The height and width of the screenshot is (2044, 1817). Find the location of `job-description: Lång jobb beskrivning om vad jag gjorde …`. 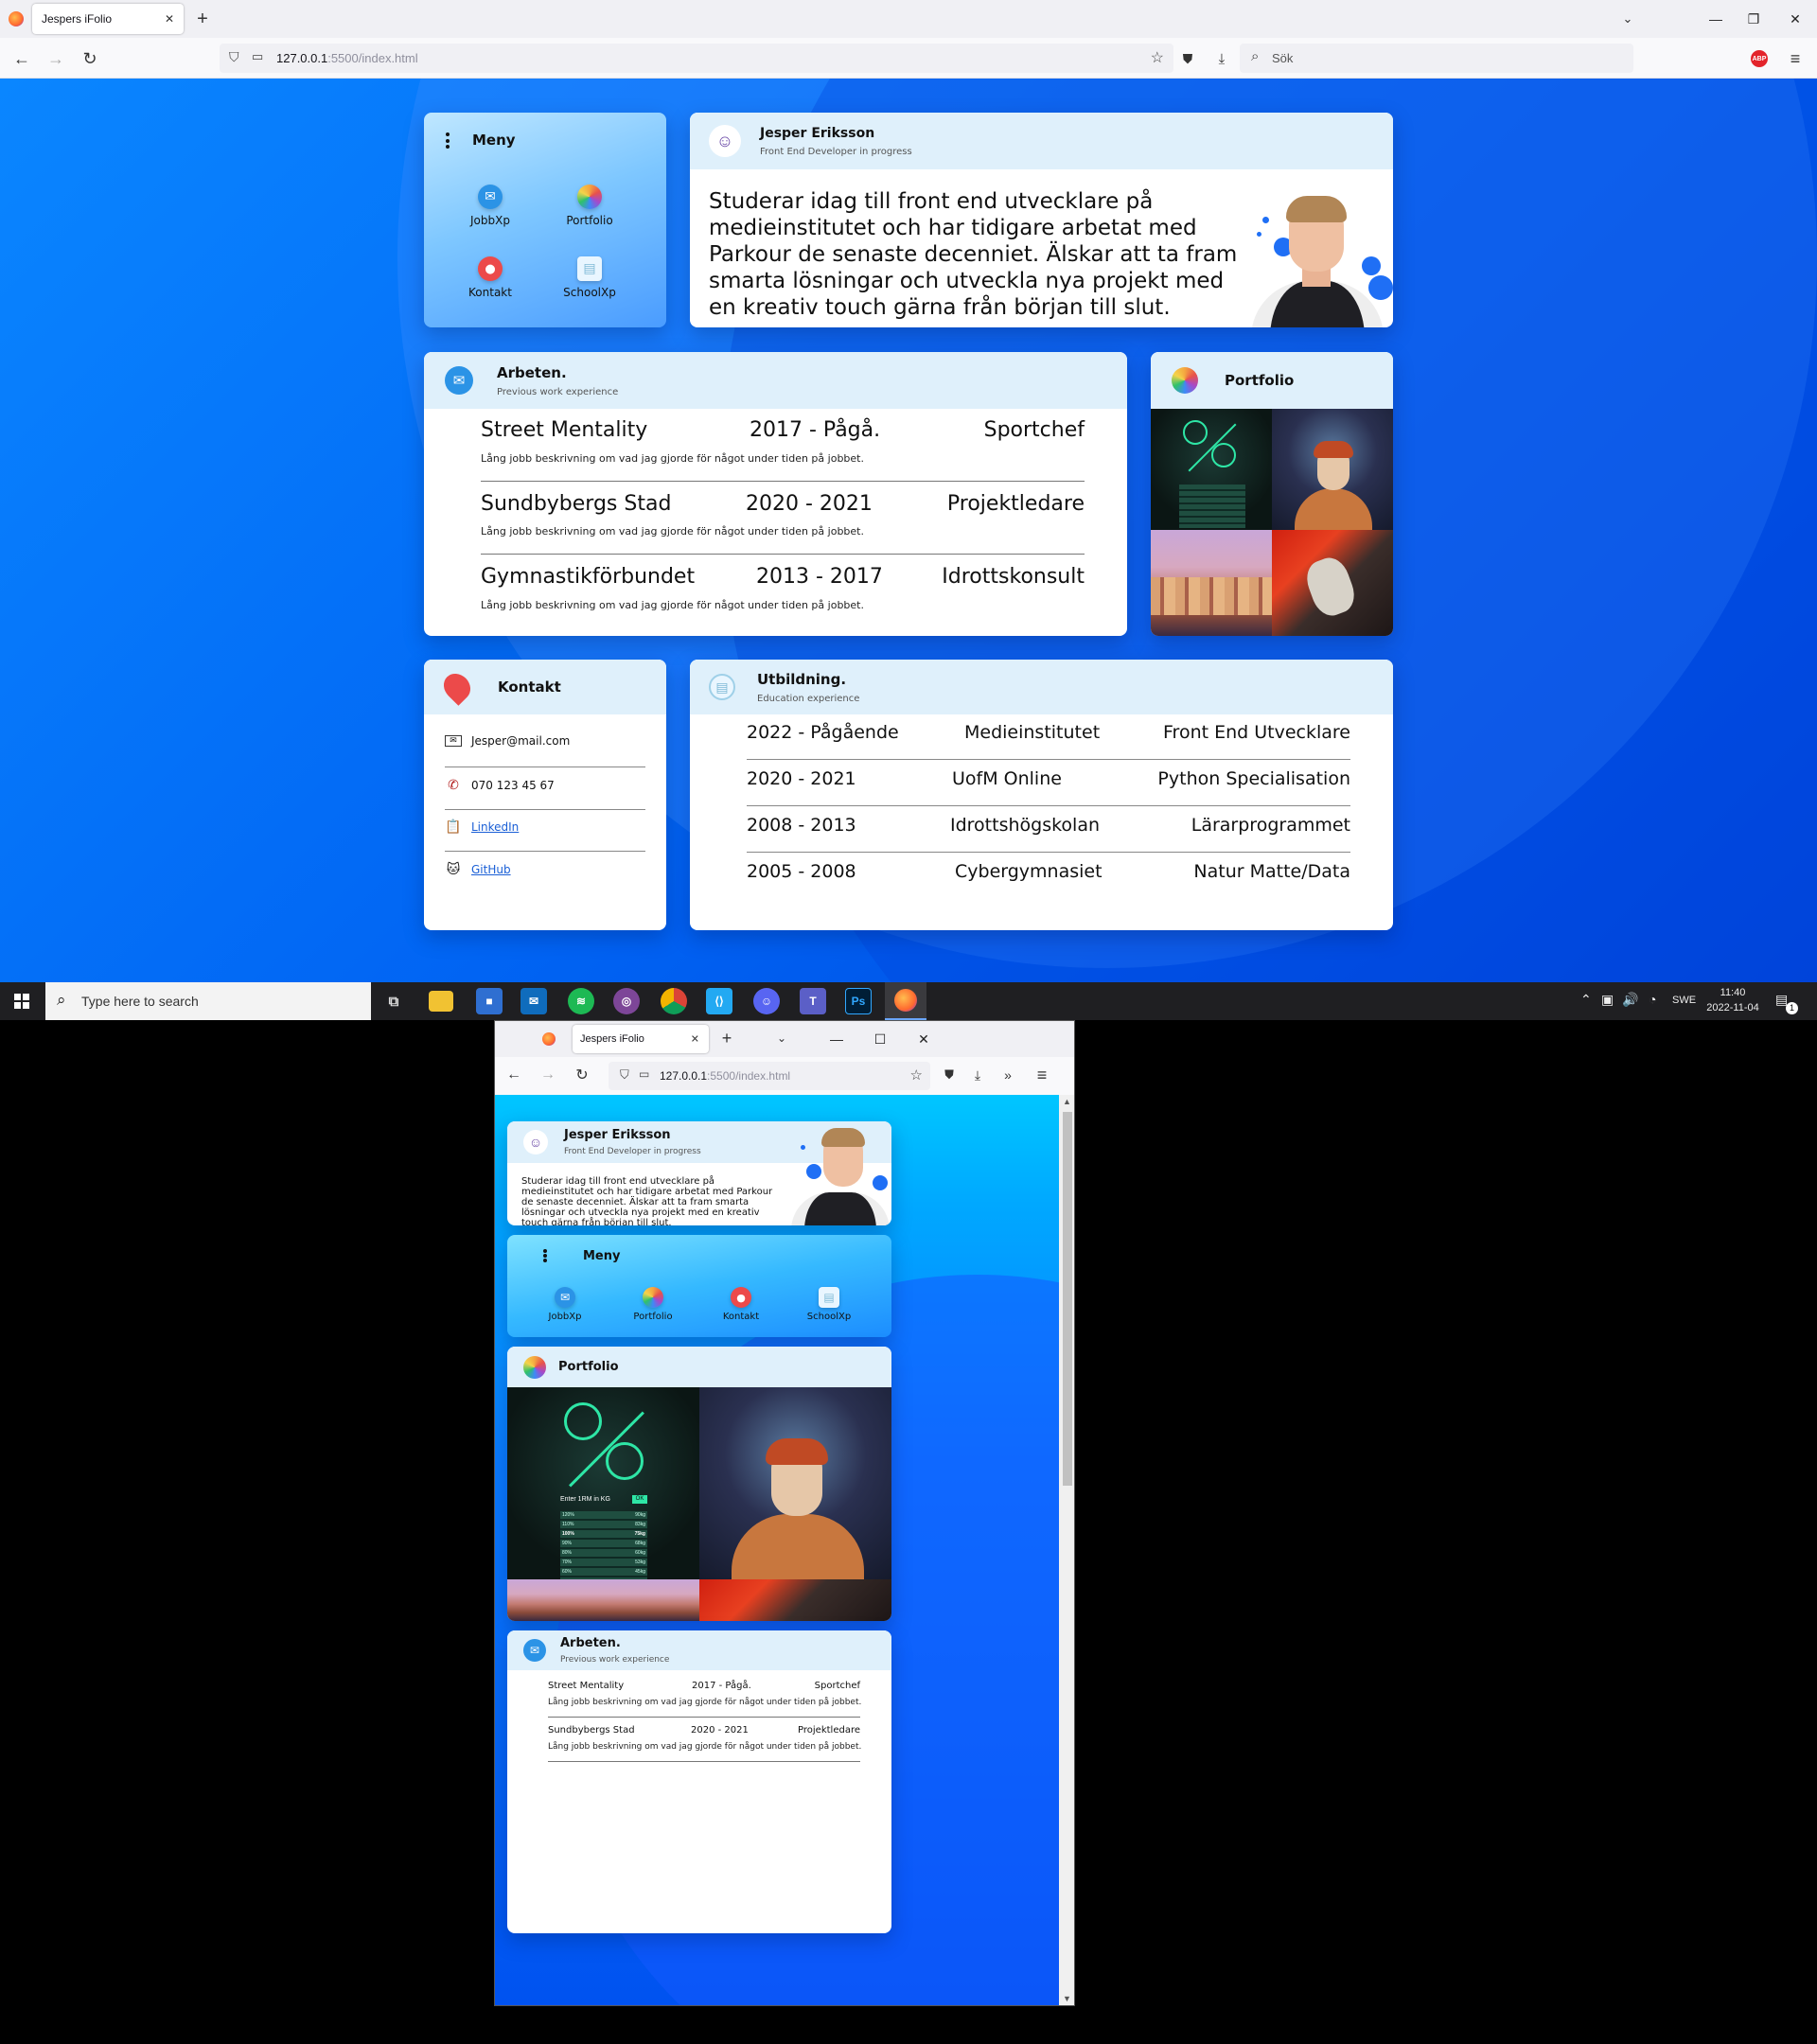

job-description: Lång jobb beskrivning om vad jag gjorde … is located at coordinates (672, 605).